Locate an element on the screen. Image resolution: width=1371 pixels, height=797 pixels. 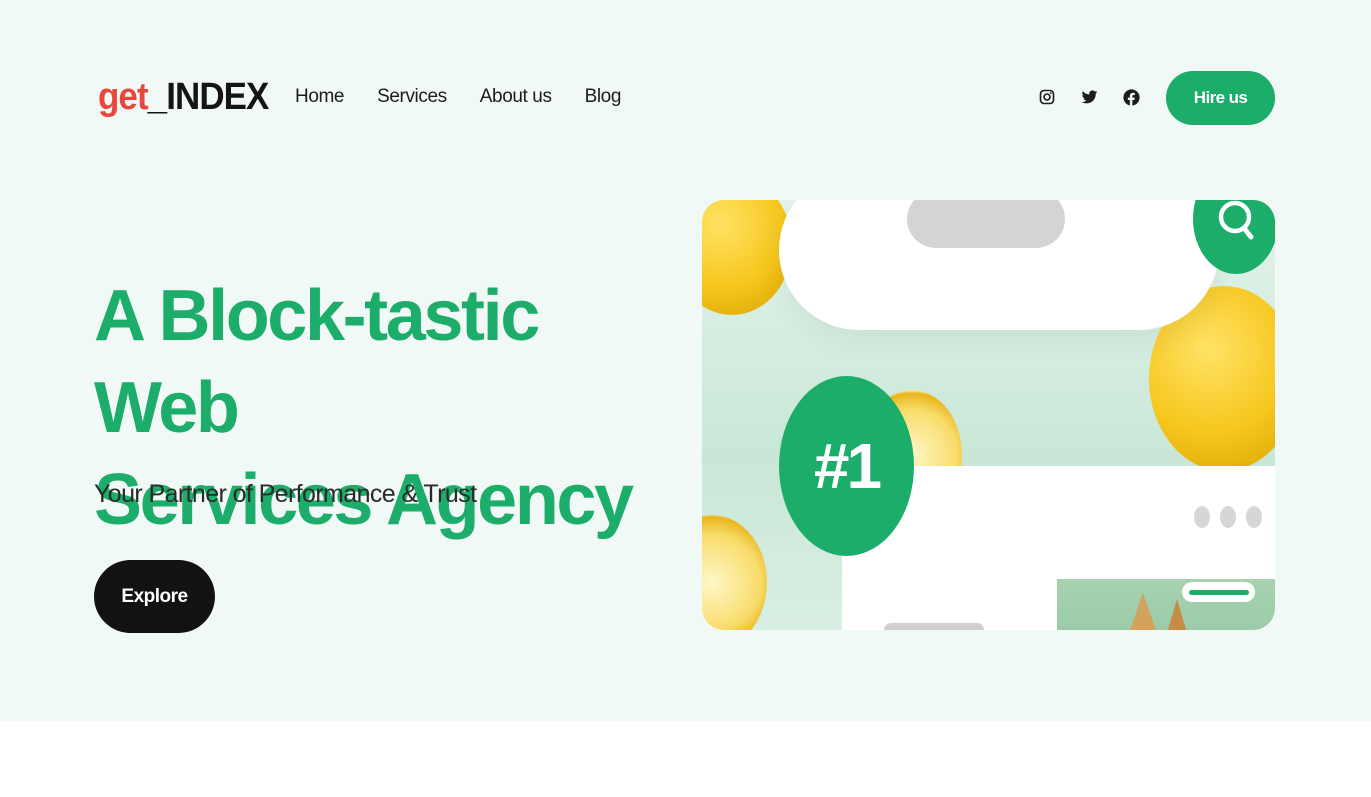
nav-item-services: Services is located at coordinates (412, 97).